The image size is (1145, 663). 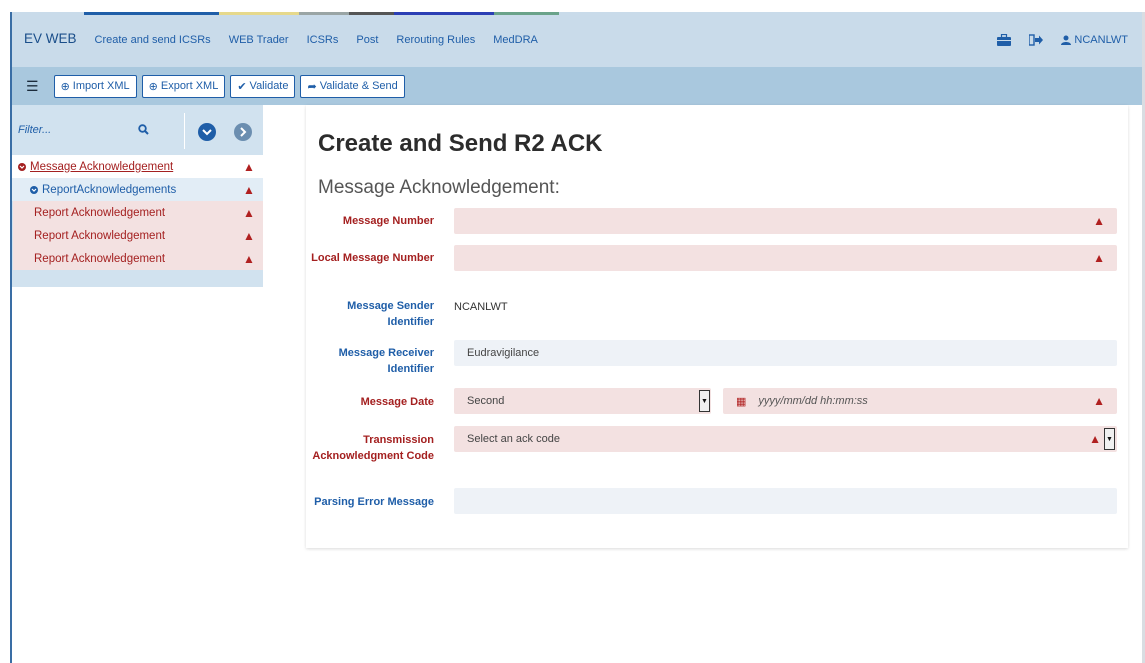 What do you see at coordinates (153, 40) in the screenshot?
I see `nav-link-create-send: Create and send ICSRs` at bounding box center [153, 40].